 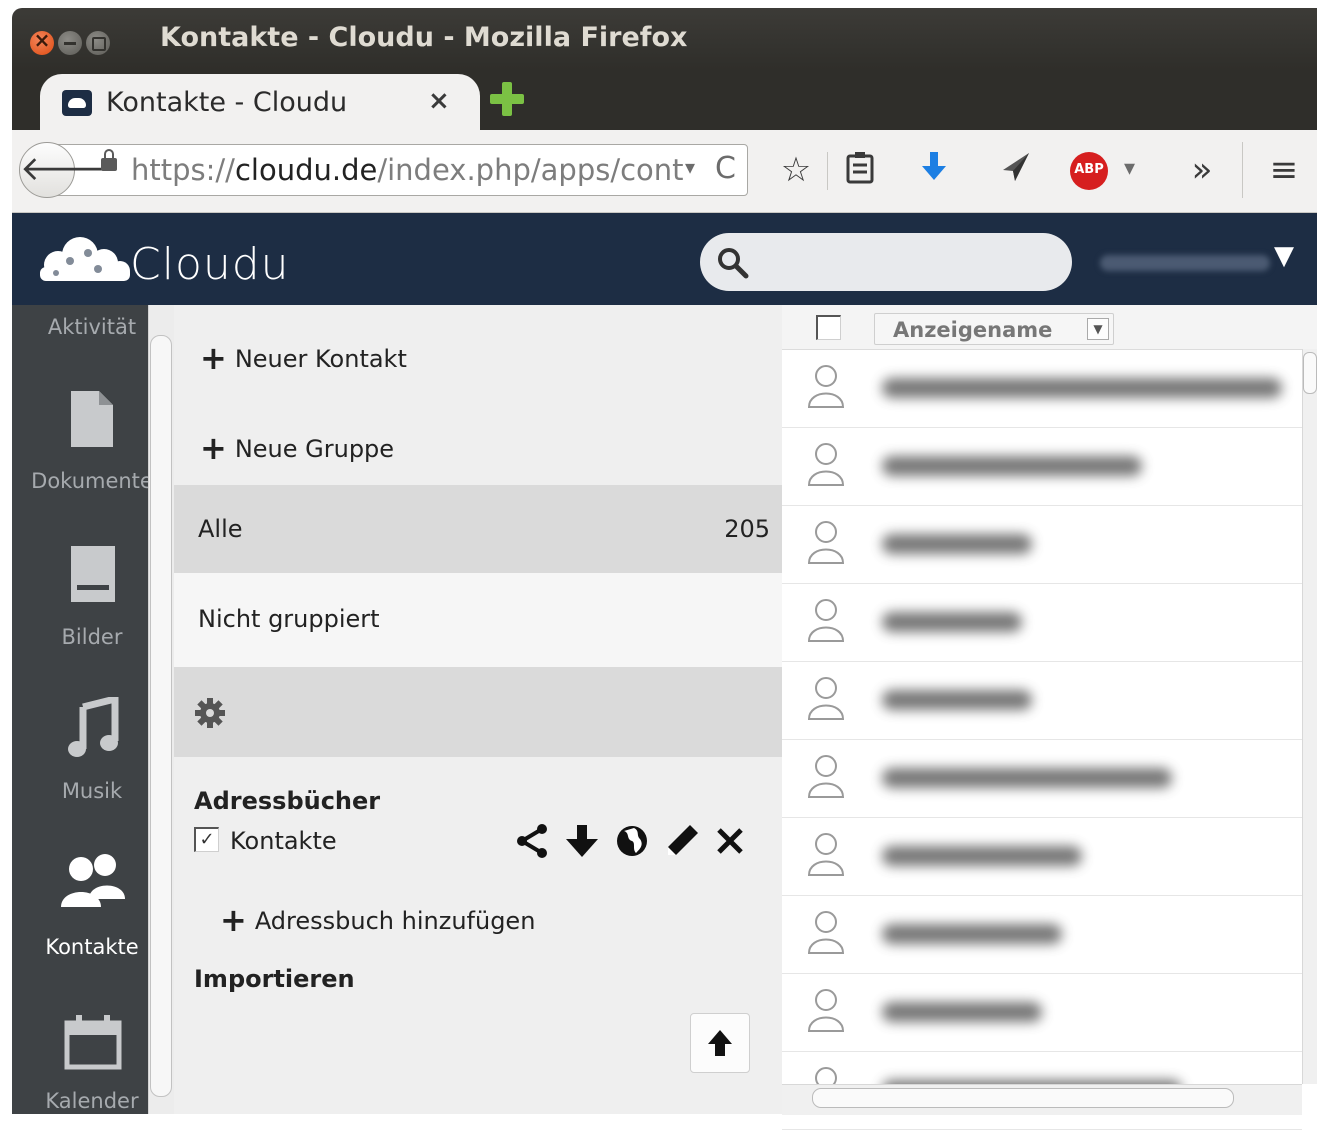 What do you see at coordinates (796, 170) in the screenshot?
I see `star-icon: ☆` at bounding box center [796, 170].